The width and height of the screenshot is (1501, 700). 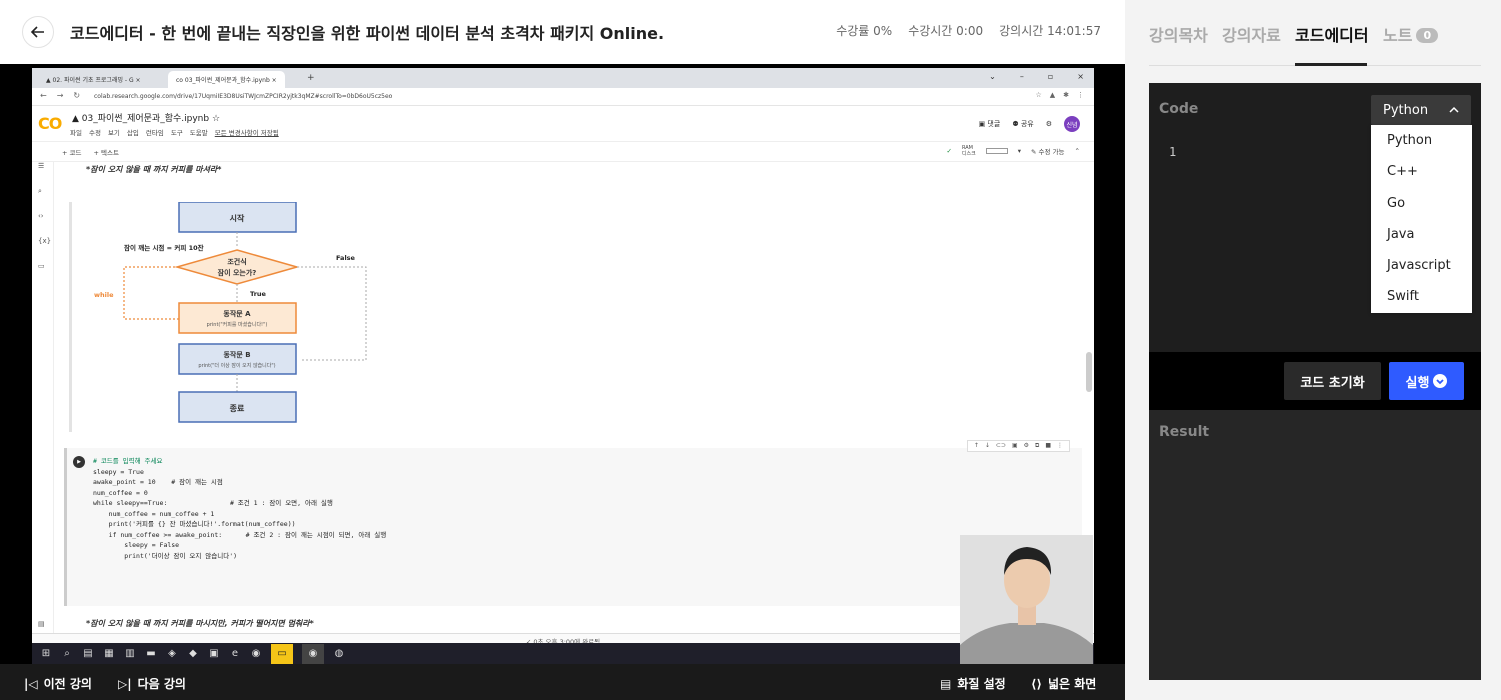 What do you see at coordinates (128, 461) in the screenshot?
I see `code-line: # 코드를 입력해 주세요` at bounding box center [128, 461].